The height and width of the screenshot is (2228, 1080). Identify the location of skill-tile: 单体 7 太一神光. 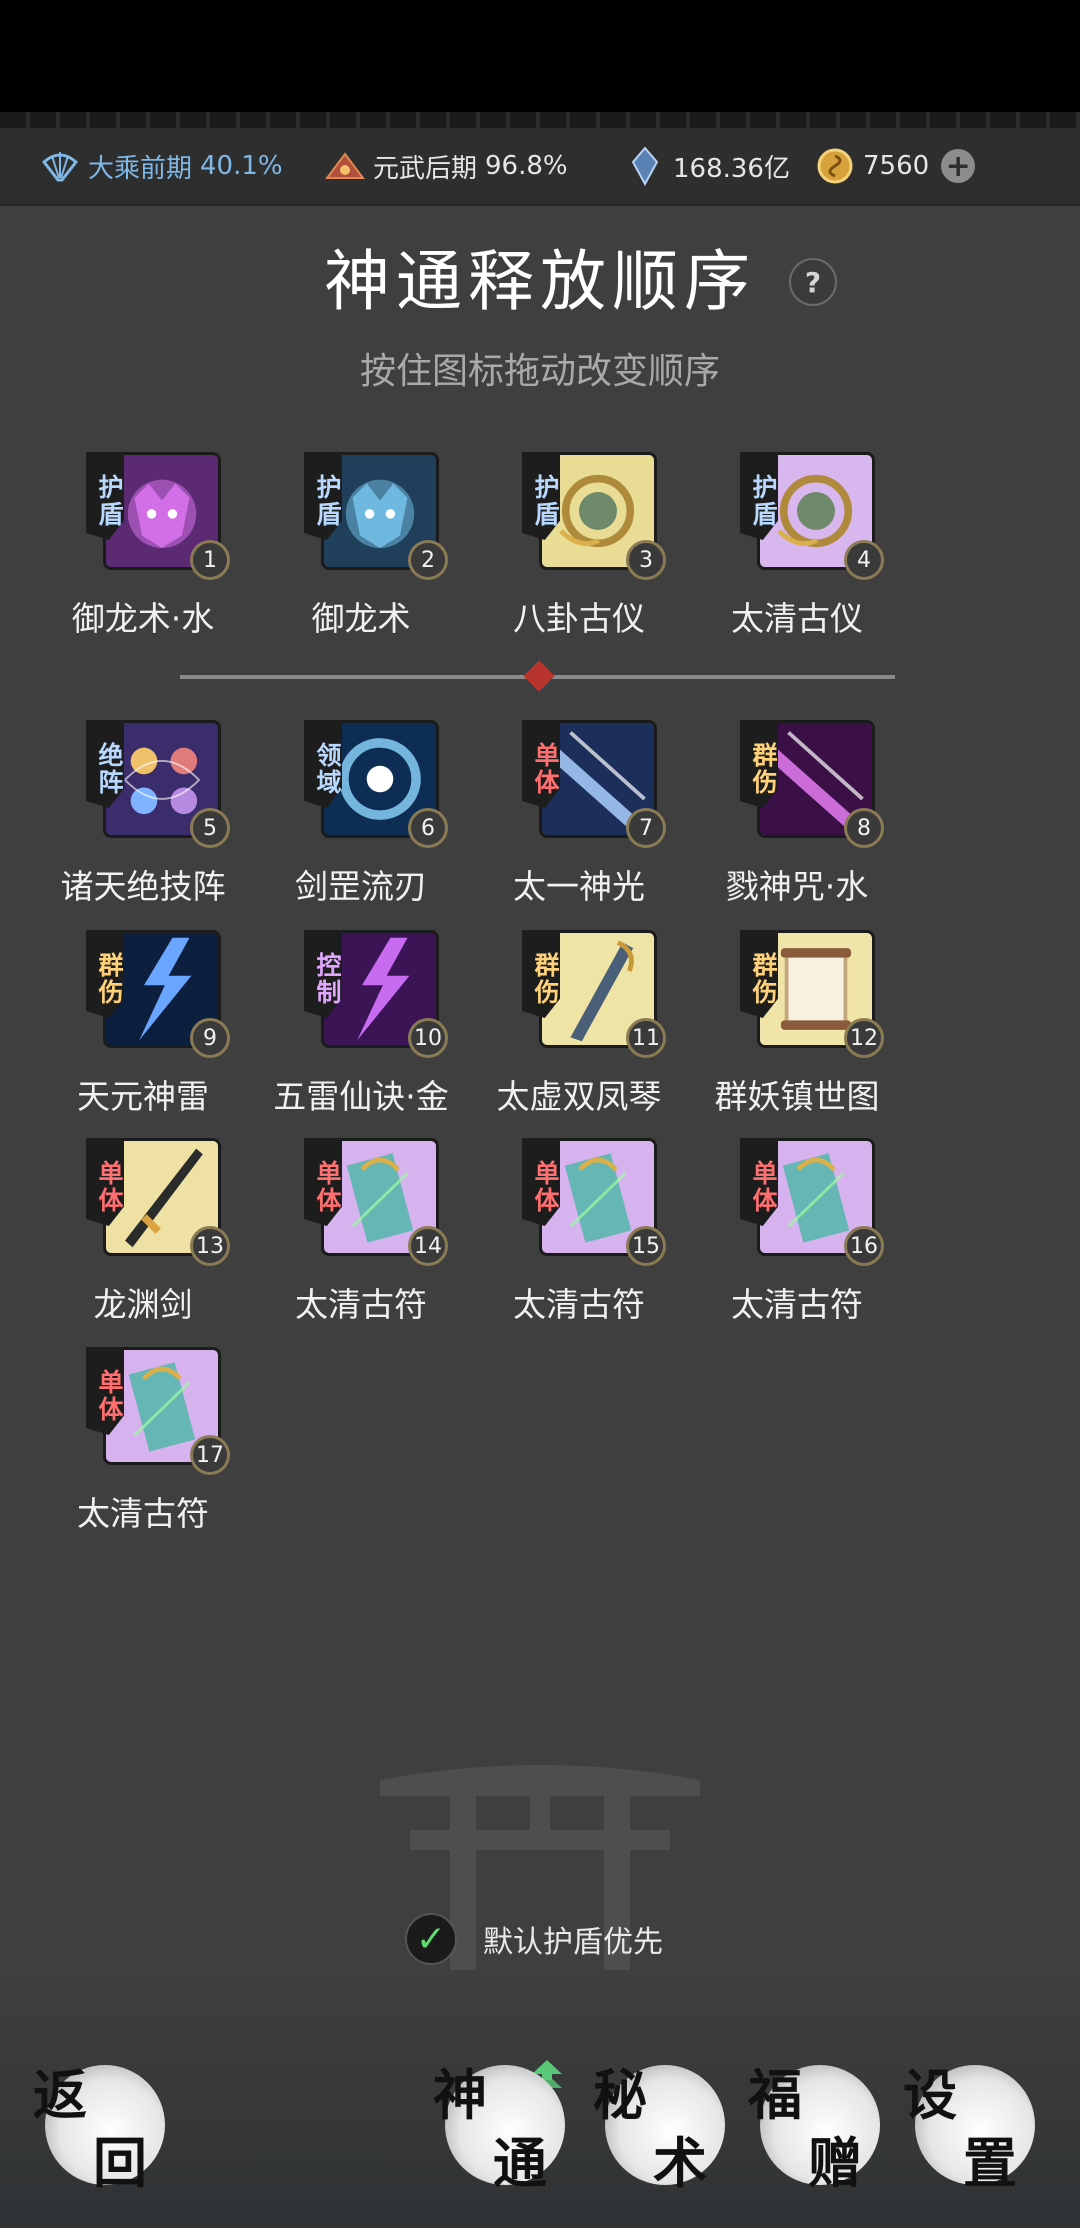
(579, 815).